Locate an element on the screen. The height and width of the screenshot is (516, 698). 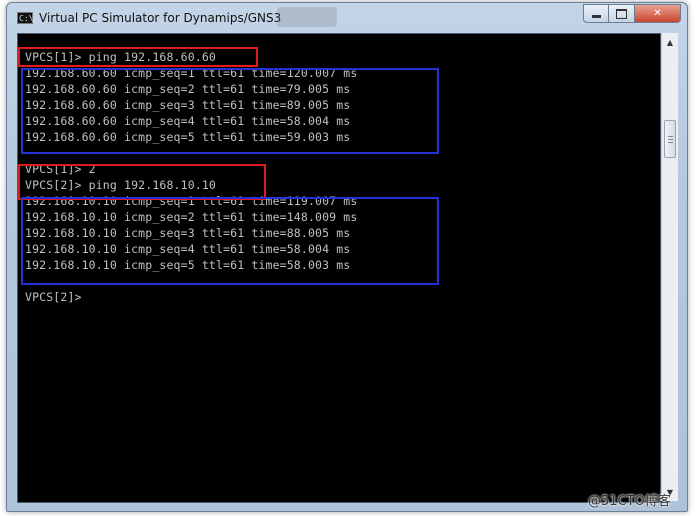
caption-buttons: ✕ is located at coordinates (632, 14).